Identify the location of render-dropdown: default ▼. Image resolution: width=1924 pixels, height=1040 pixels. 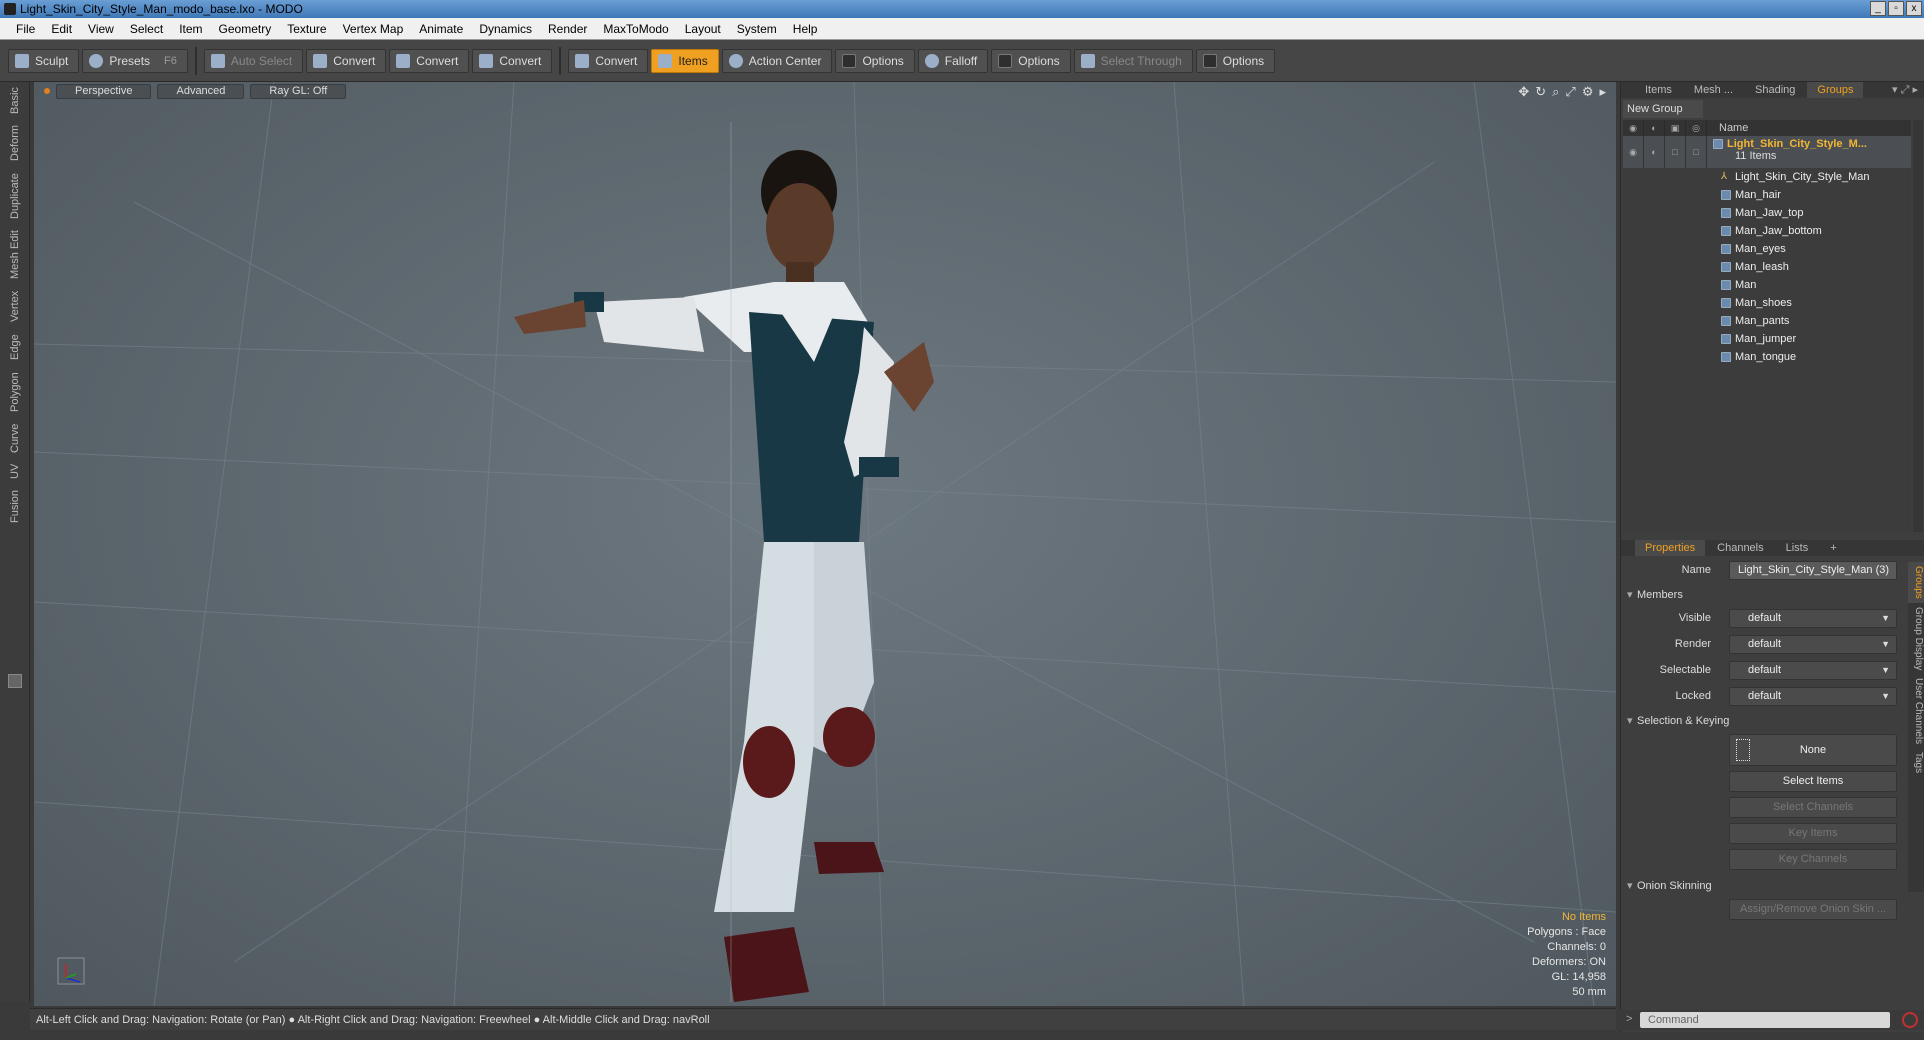
(1813, 644).